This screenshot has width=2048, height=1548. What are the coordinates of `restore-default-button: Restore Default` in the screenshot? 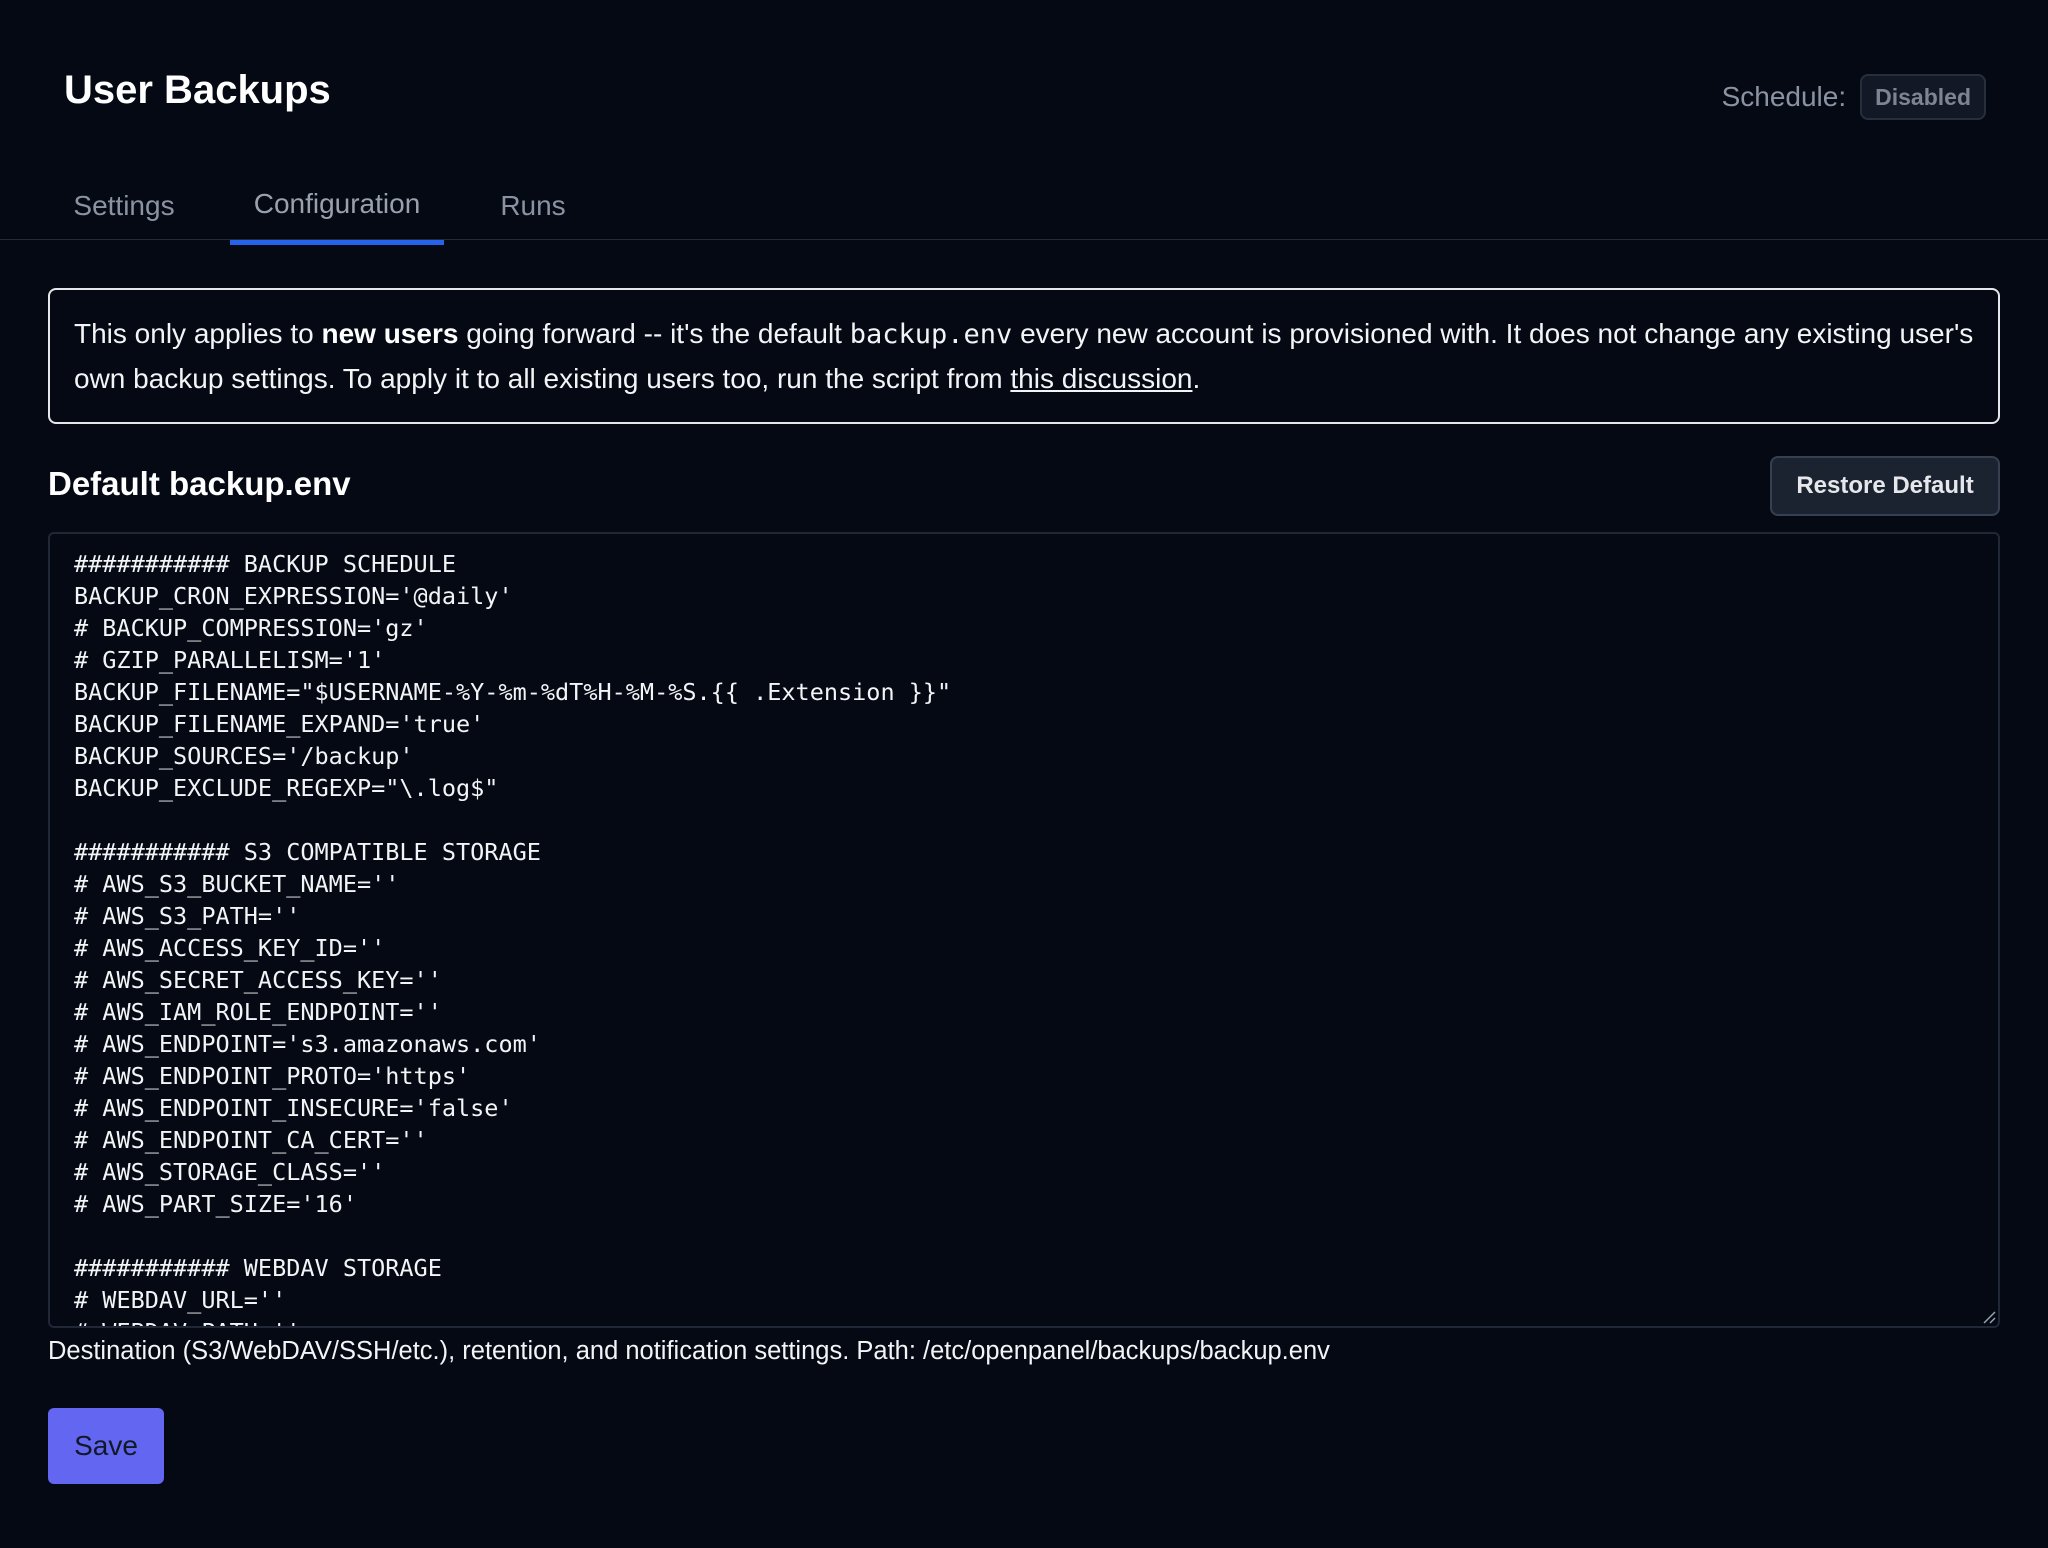 It's located at (1885, 486).